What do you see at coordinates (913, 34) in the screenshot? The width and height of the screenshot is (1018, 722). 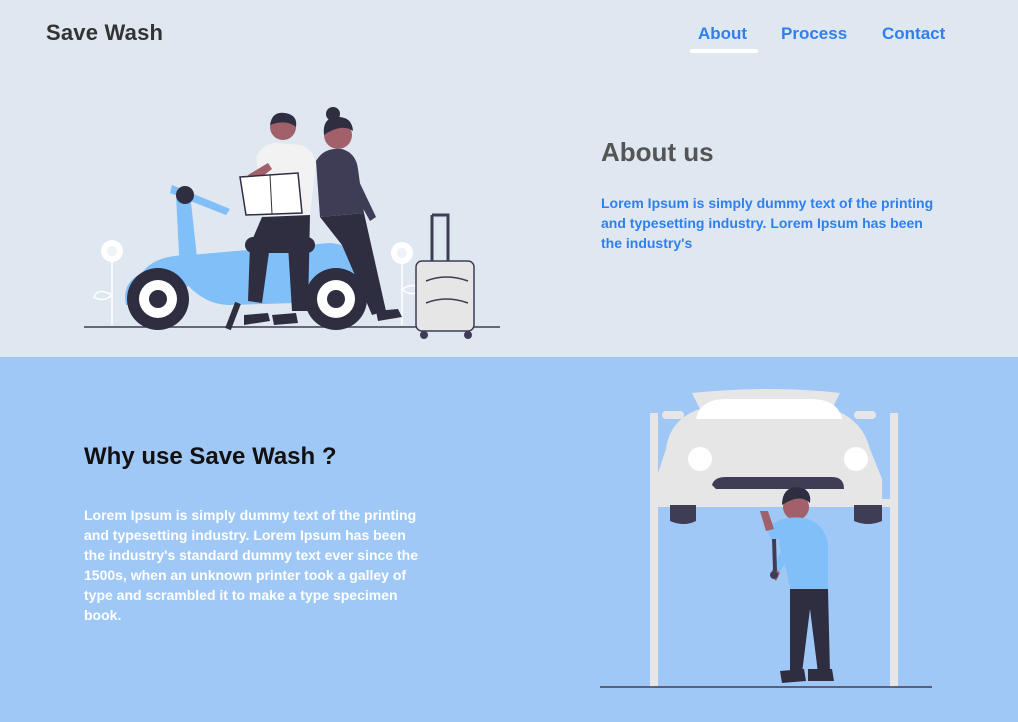 I see `nav-contact-link: Contact` at bounding box center [913, 34].